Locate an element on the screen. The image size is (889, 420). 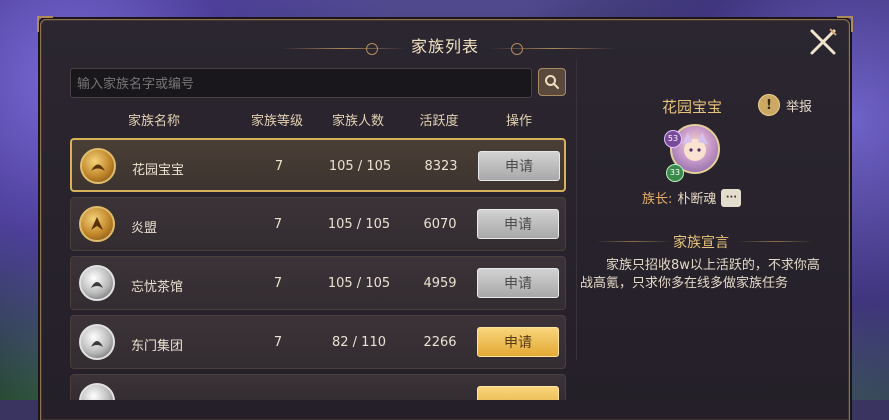
header-activity: 活跃度 is located at coordinates (439, 121).